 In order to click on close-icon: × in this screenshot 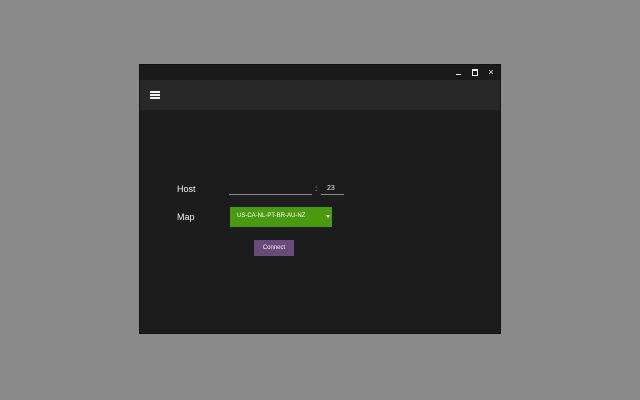, I will do `click(491, 72)`.